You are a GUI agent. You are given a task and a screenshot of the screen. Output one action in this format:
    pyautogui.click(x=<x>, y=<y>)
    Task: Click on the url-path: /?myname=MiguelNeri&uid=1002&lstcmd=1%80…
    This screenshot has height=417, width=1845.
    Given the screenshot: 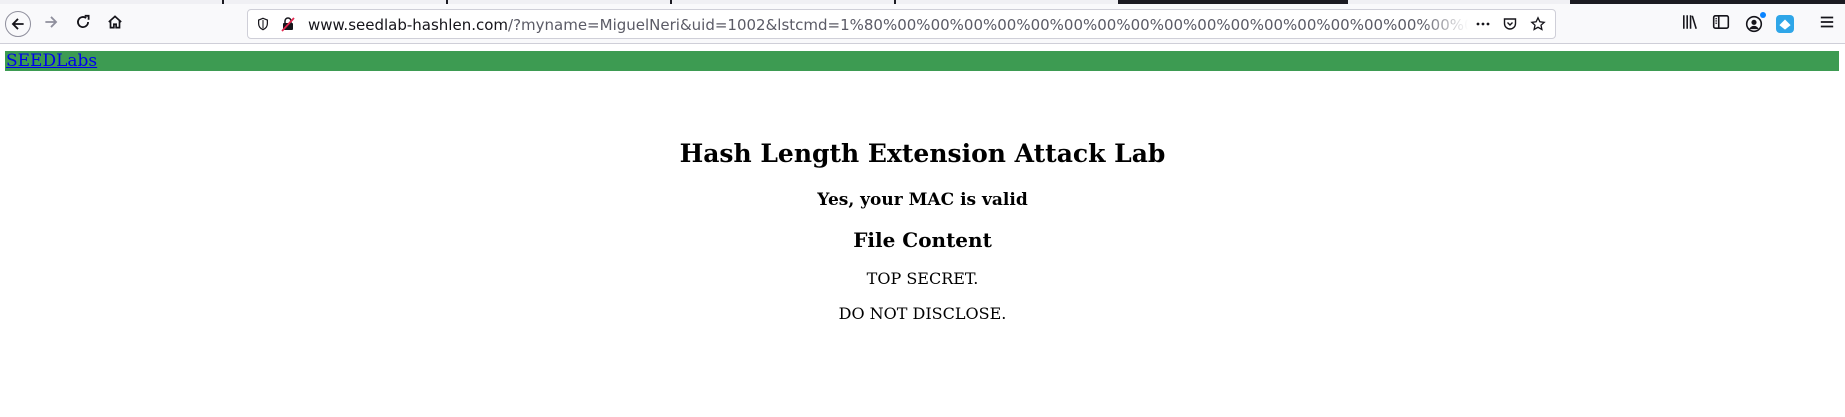 What is the action you would take?
    pyautogui.click(x=988, y=25)
    